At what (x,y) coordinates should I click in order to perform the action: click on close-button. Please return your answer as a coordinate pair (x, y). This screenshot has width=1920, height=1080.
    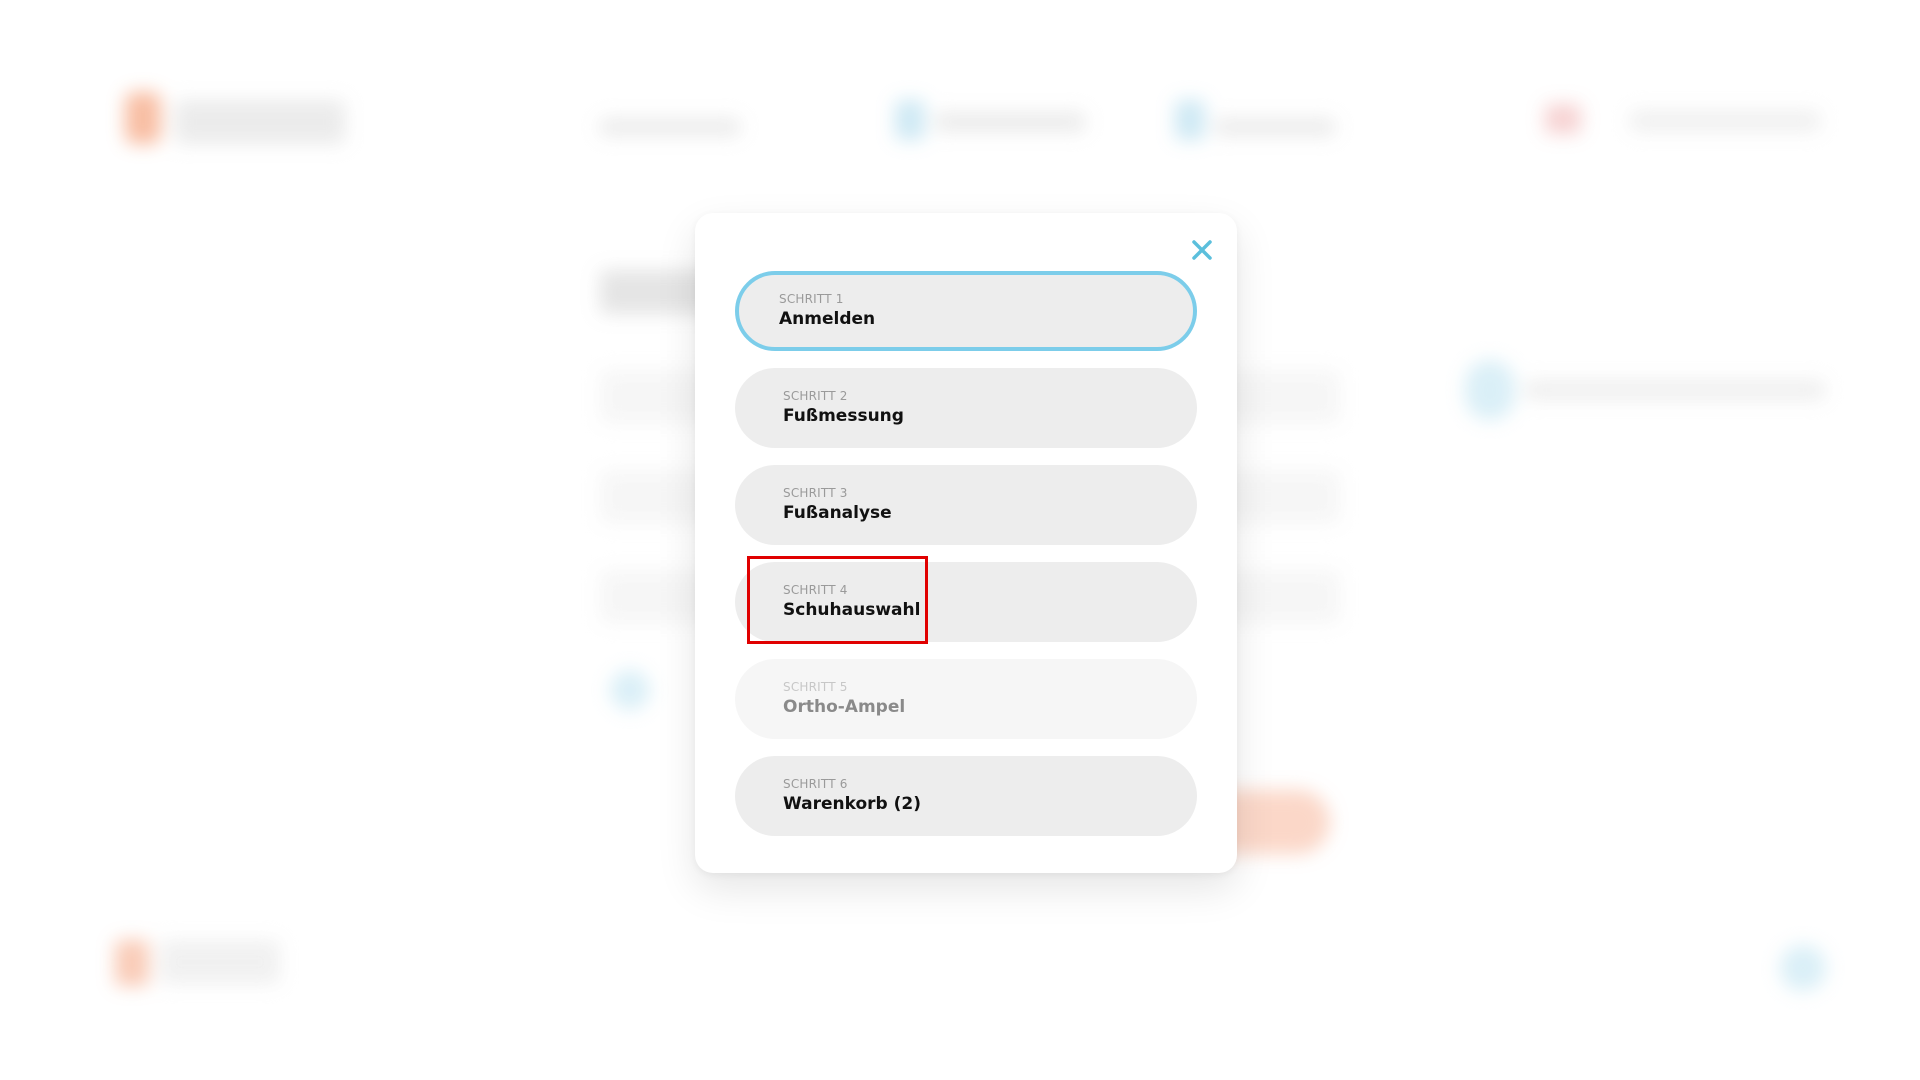
    Looking at the image, I should click on (1202, 250).